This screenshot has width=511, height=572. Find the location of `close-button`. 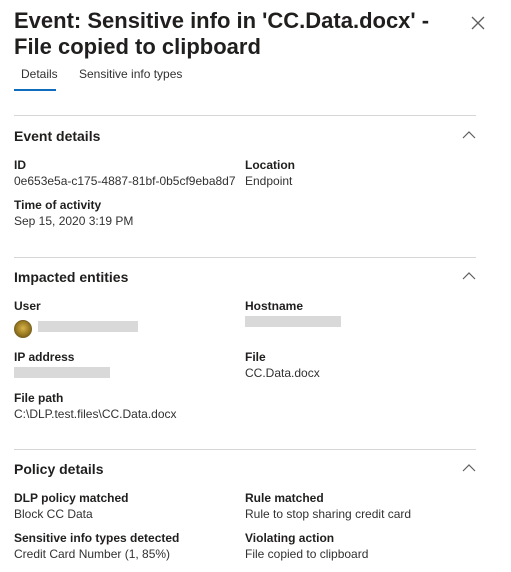

close-button is located at coordinates (478, 23).